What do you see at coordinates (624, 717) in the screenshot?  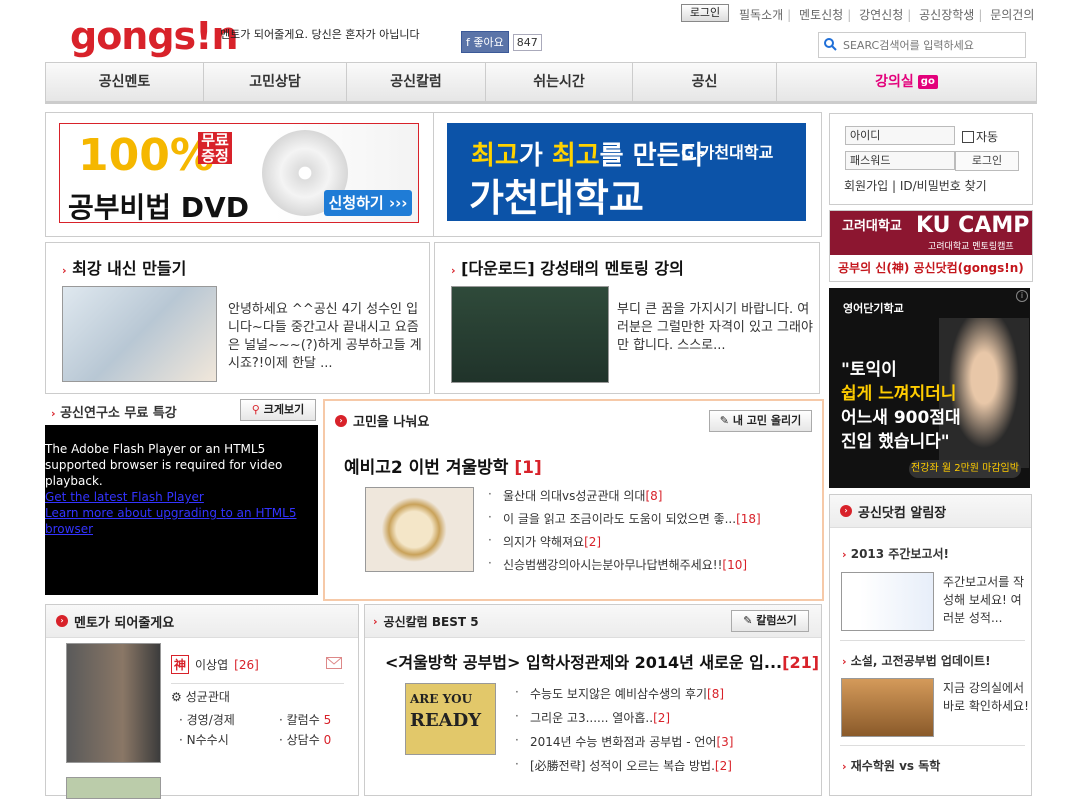 I see `column-list-item: 그리운 고3...... 열아홉..[2]` at bounding box center [624, 717].